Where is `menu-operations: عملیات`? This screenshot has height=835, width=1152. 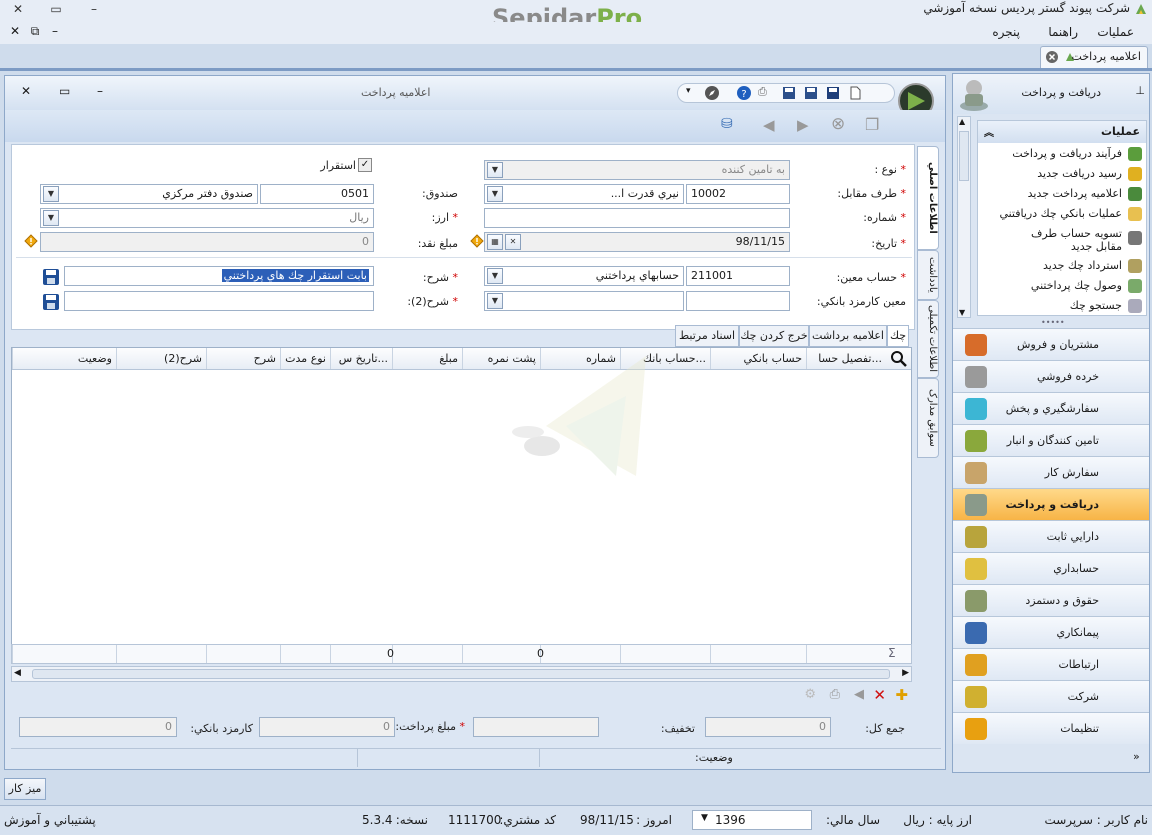
menu-operations: عملیات is located at coordinates (1115, 32).